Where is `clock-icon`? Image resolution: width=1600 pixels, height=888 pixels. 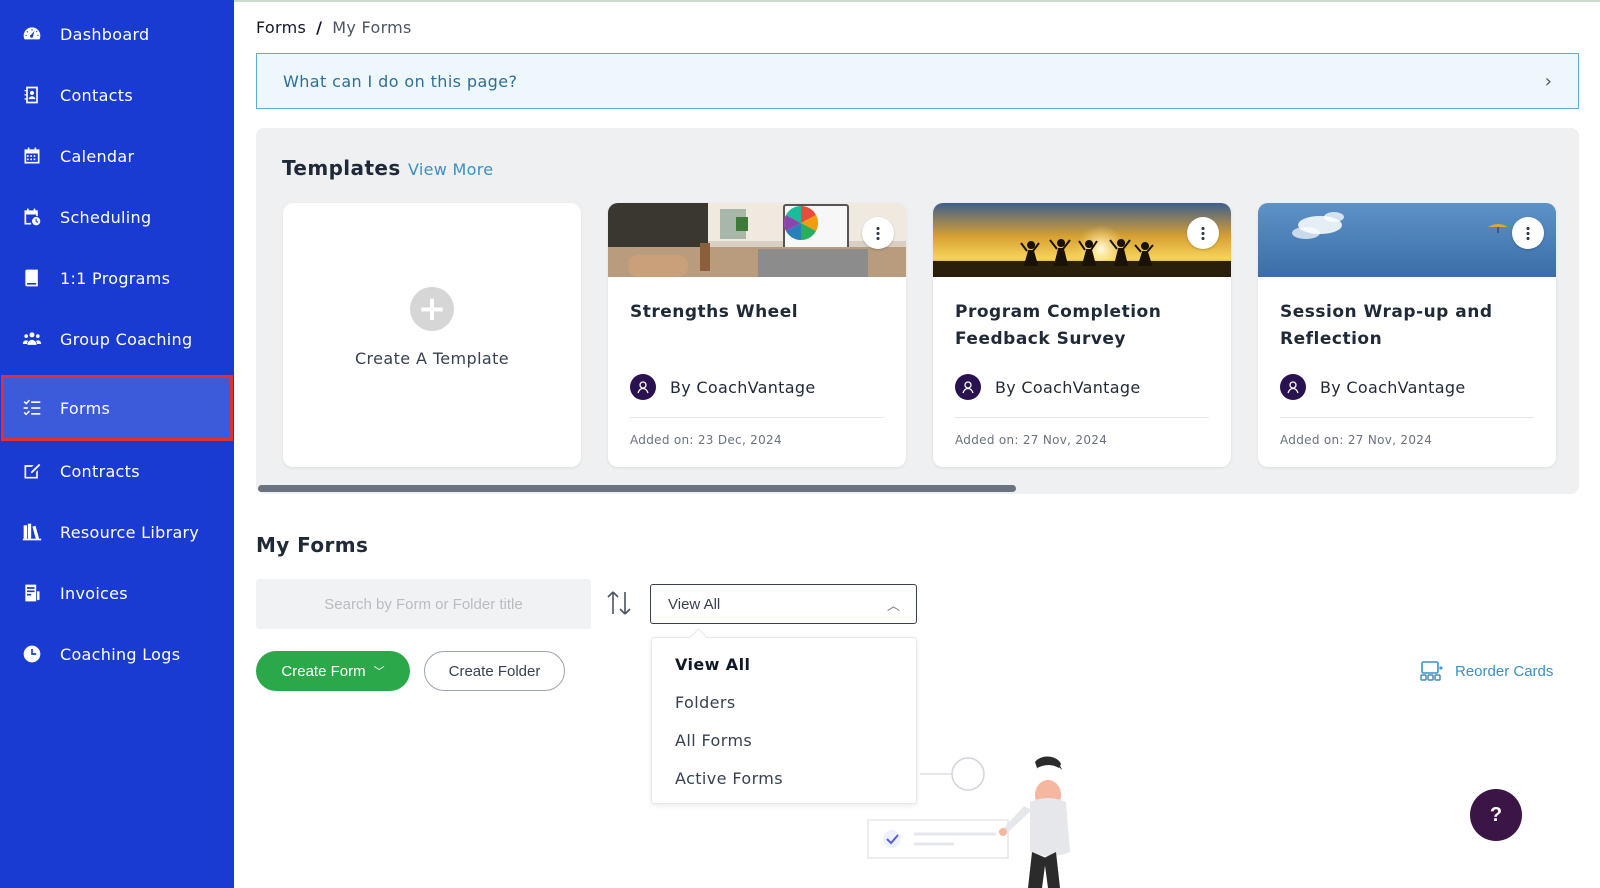 clock-icon is located at coordinates (32, 654).